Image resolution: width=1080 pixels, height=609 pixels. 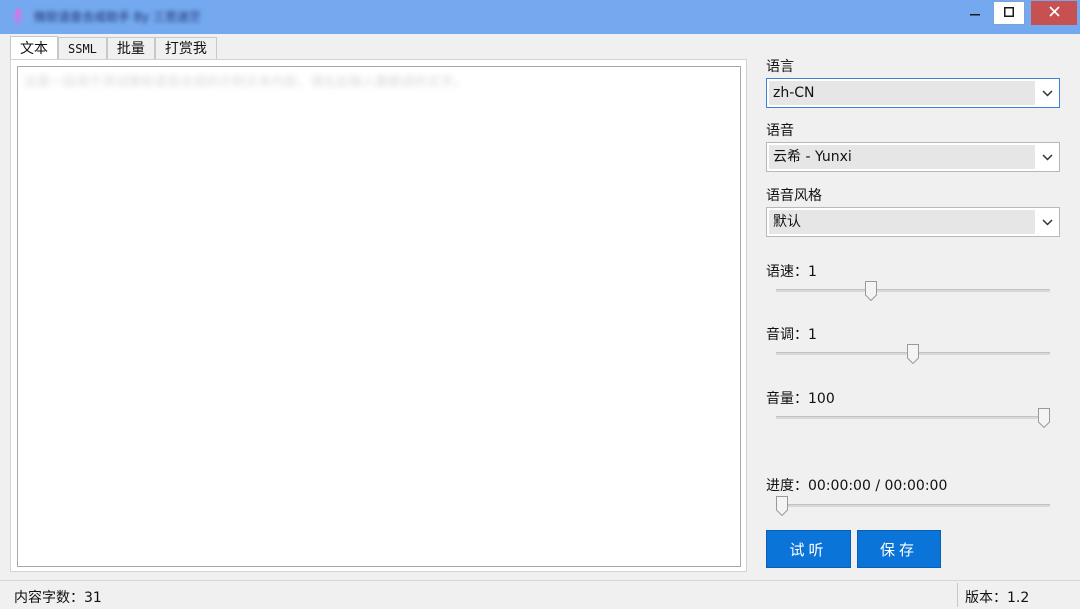 I want to click on rate-slider-thumb, so click(x=871, y=291).